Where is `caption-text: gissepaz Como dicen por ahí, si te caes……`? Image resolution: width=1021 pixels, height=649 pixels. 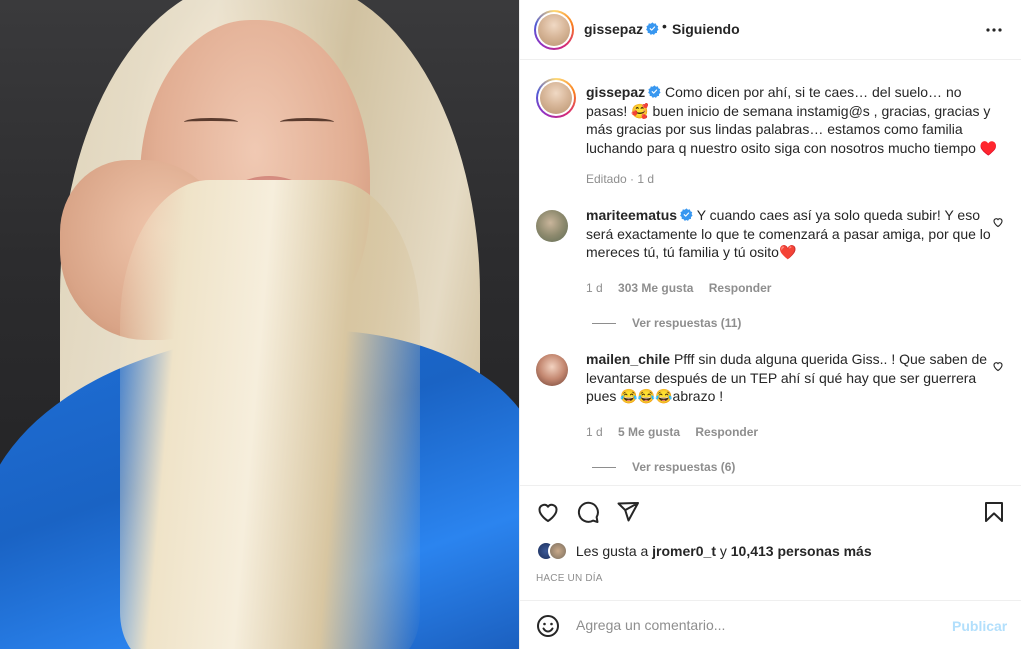
caption-text: gissepaz Como dicen por ahí, si te caes…… is located at coordinates (796, 120).